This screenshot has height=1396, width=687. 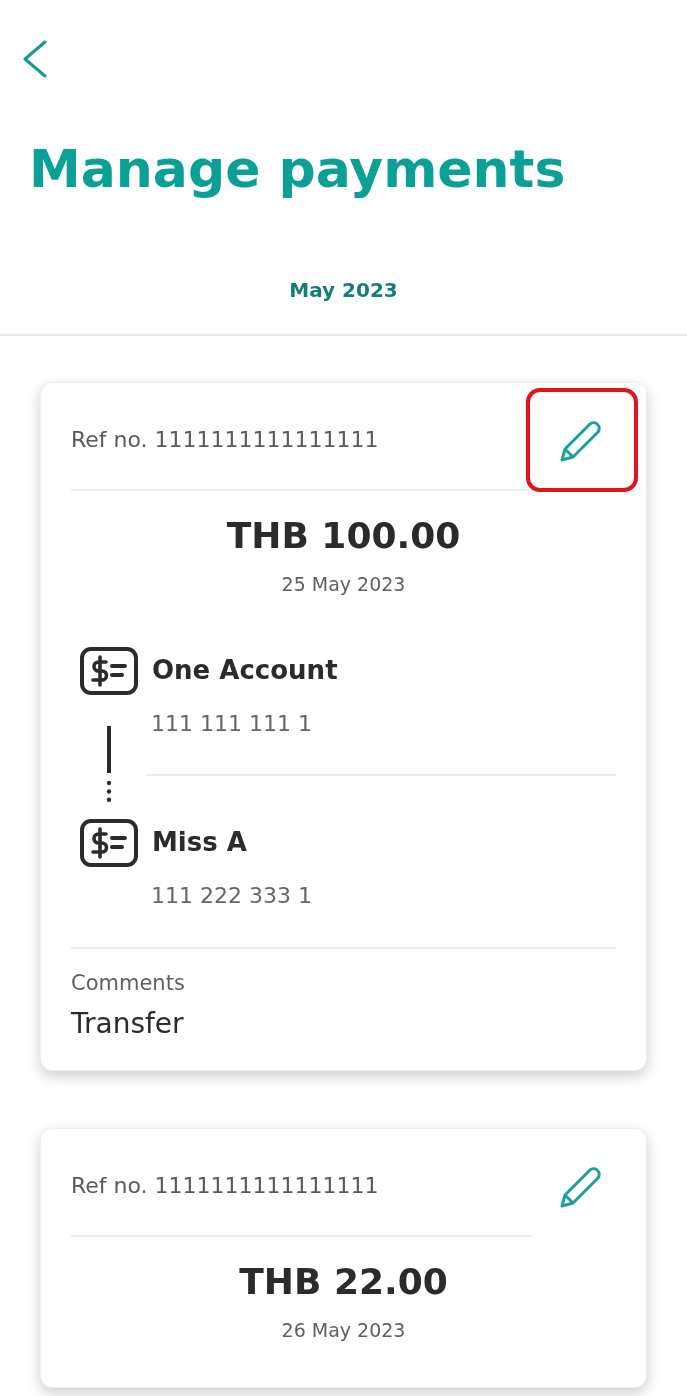 I want to click on payment-amount: THB 22.00, so click(x=343, y=1282).